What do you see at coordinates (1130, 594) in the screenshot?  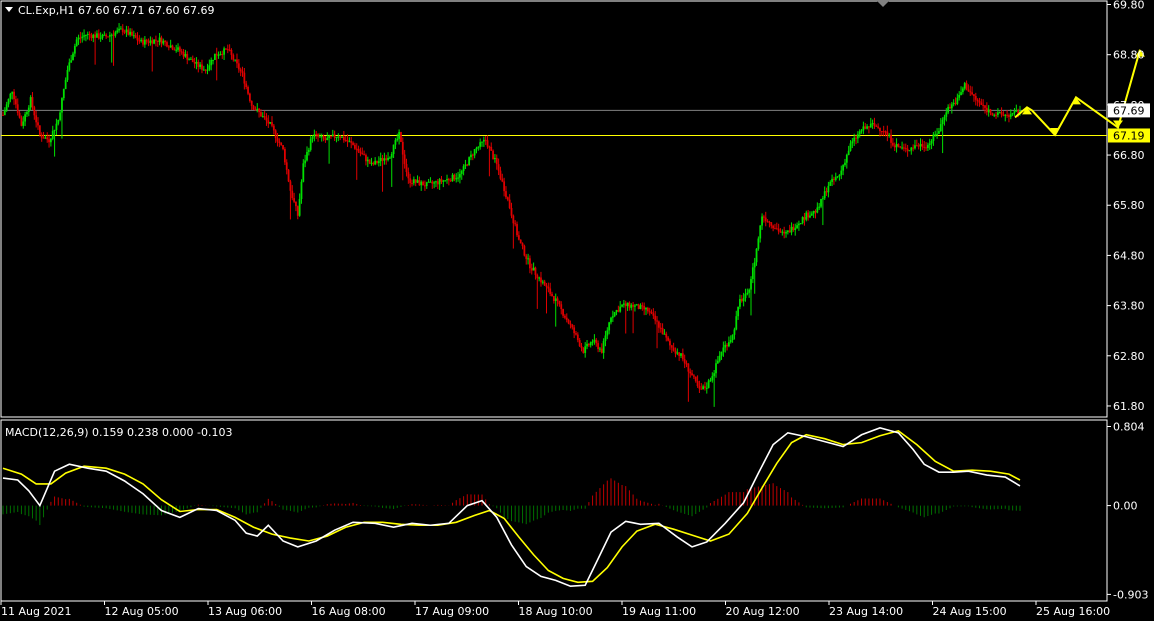 I see `macd-tick-label: -0.903` at bounding box center [1130, 594].